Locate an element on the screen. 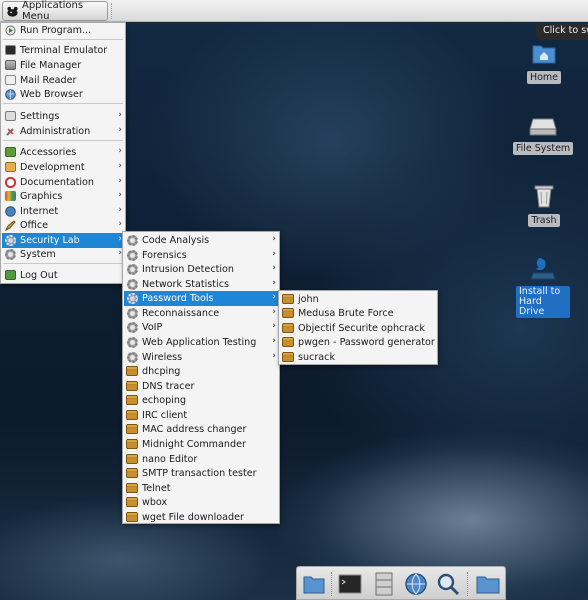  development-icon is located at coordinates (10, 167).